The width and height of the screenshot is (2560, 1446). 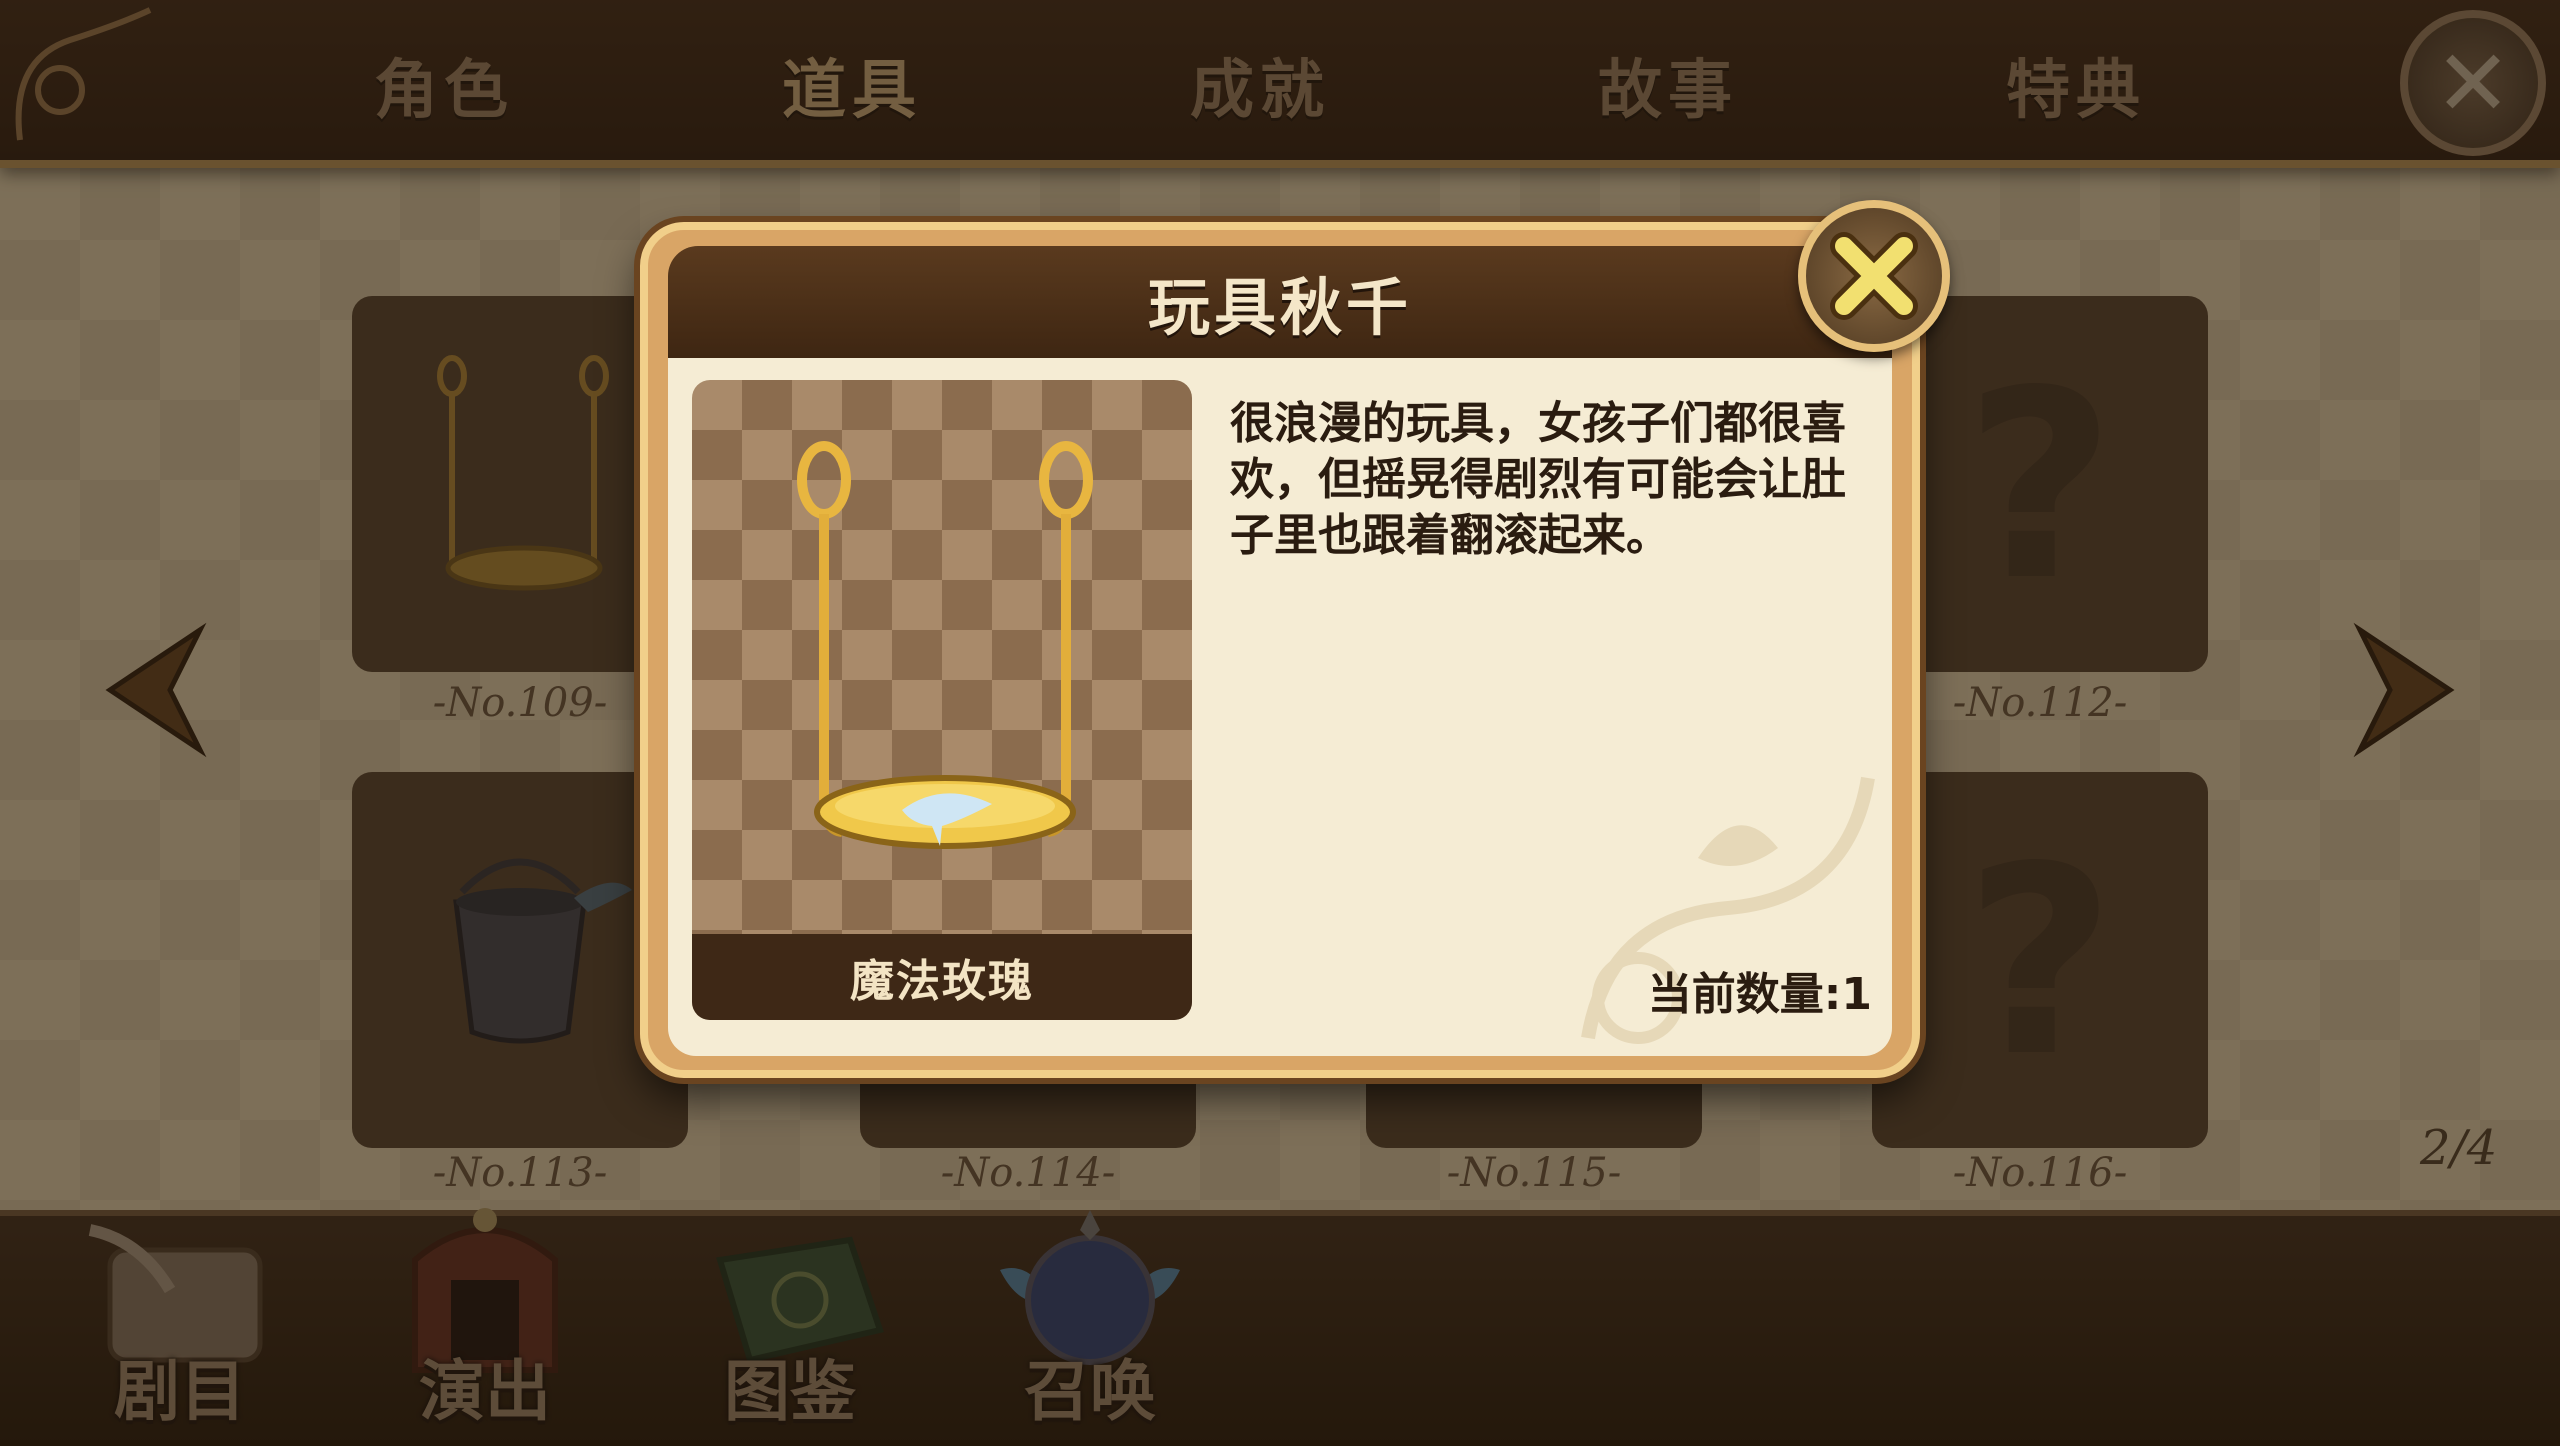 What do you see at coordinates (1538, 479) in the screenshot?
I see `item-description: 很浪漫的玩具，女孩子们都很喜欢，但摇晃得剧烈有可能会让肚子里也跟着翻滚起来。` at bounding box center [1538, 479].